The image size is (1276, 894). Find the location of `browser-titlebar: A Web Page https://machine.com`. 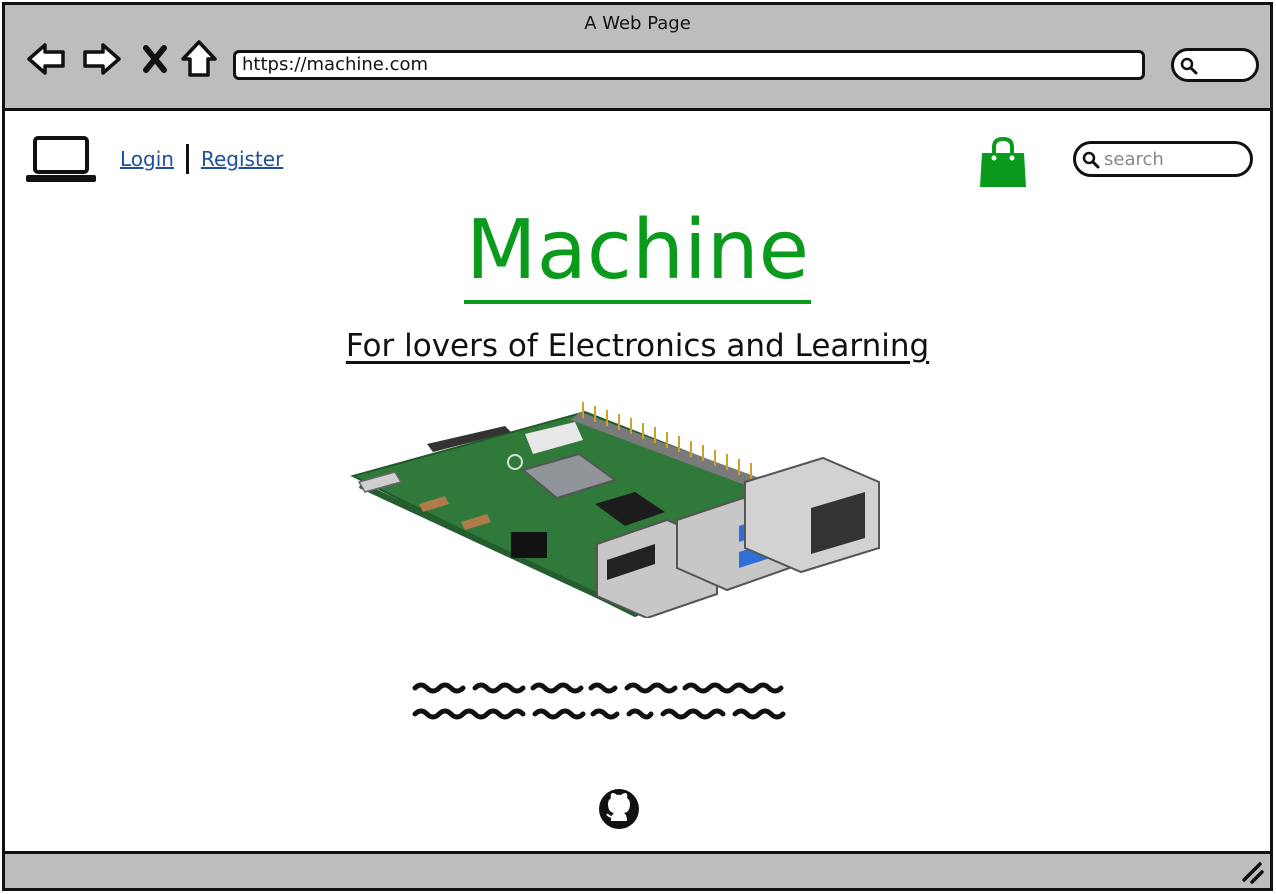

browser-titlebar: A Web Page https://machine.com is located at coordinates (637, 58).